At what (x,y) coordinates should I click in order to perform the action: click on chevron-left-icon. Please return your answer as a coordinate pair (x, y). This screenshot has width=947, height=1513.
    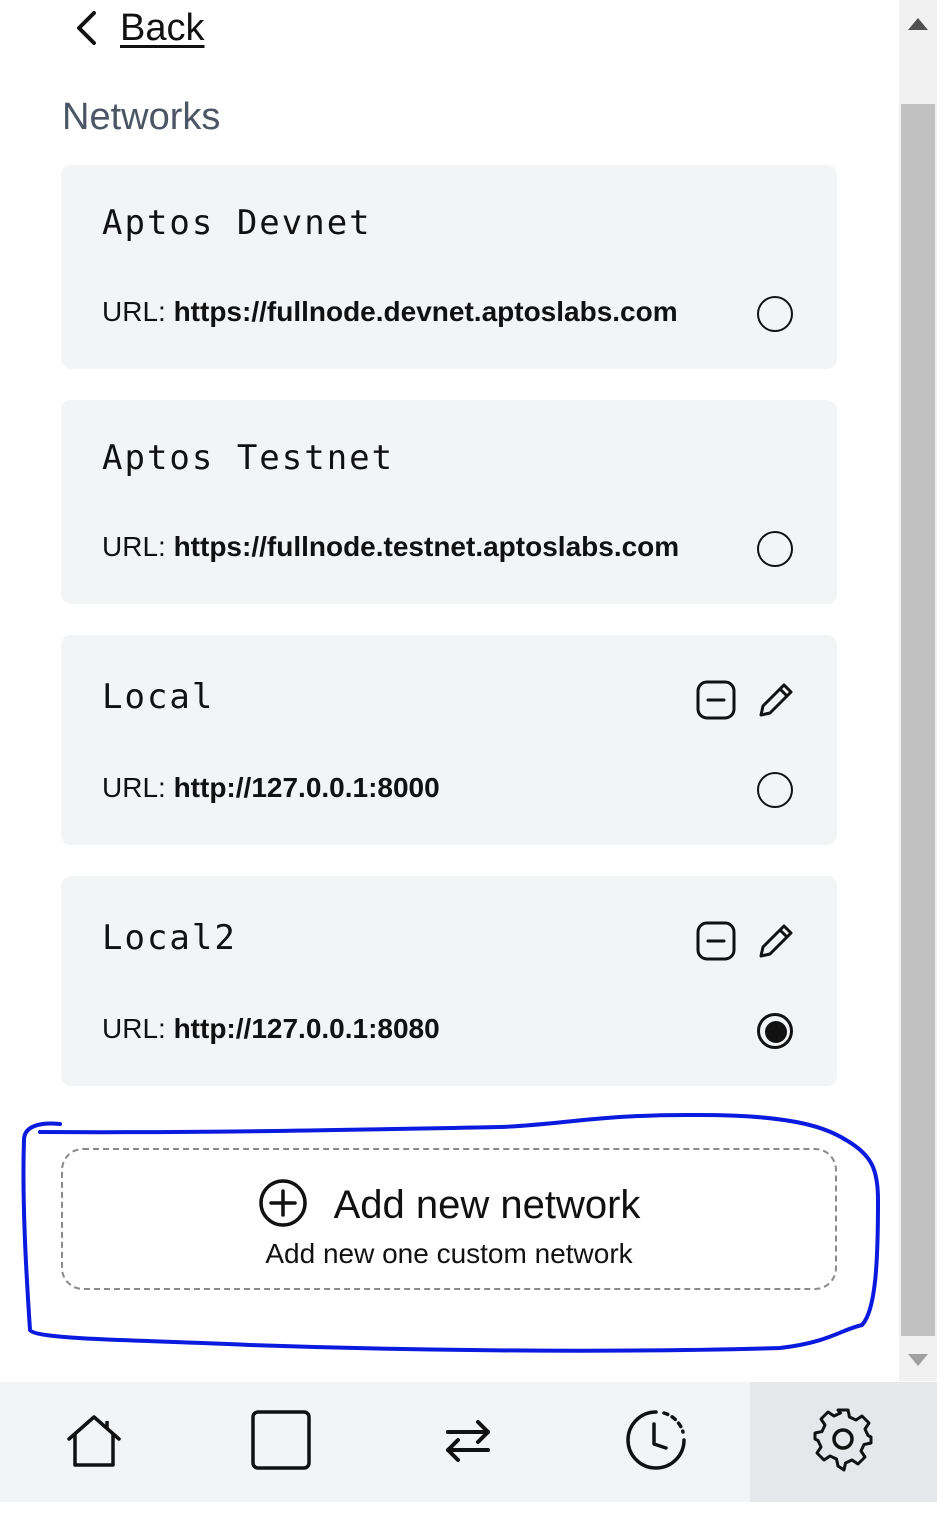
    Looking at the image, I should click on (87, 28).